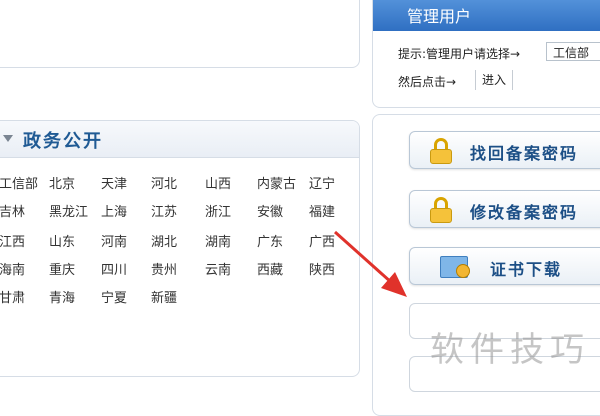 This screenshot has height=416, width=600. What do you see at coordinates (218, 210) in the screenshot?
I see `province-link: 浙江` at bounding box center [218, 210].